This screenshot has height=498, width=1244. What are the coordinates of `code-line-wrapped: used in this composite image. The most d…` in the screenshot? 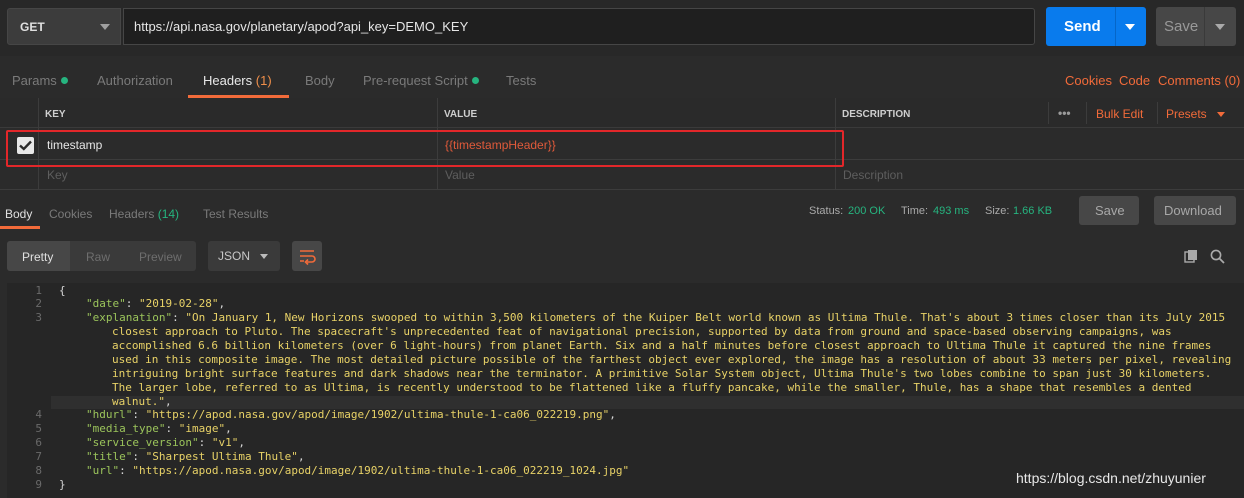 It's located at (672, 359).